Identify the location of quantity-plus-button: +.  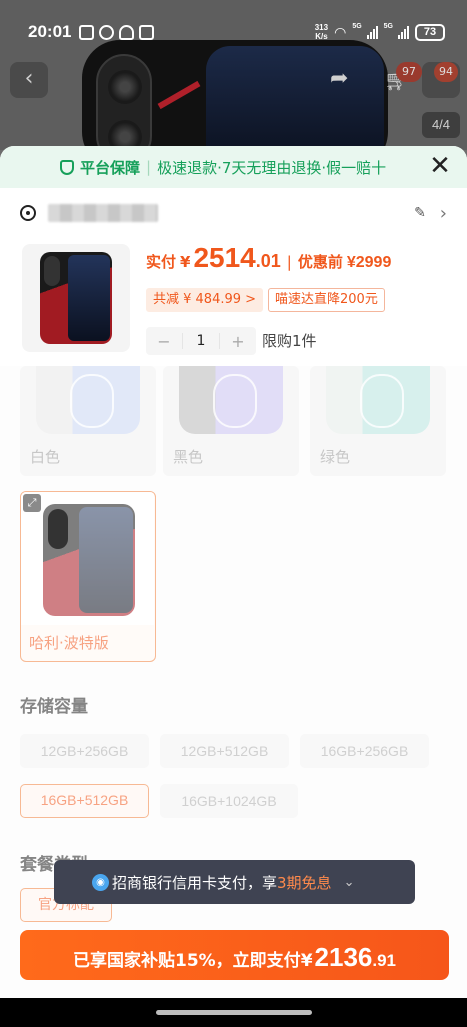
(238, 341).